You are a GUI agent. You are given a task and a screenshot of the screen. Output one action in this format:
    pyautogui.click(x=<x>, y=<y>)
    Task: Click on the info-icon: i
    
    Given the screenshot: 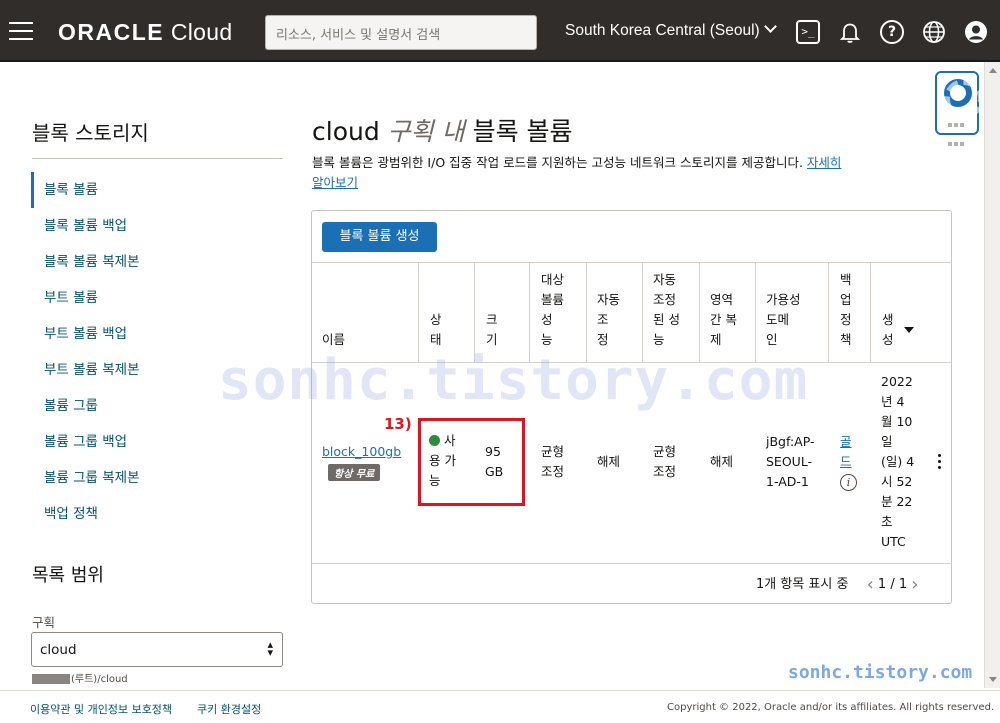 What is the action you would take?
    pyautogui.click(x=848, y=482)
    